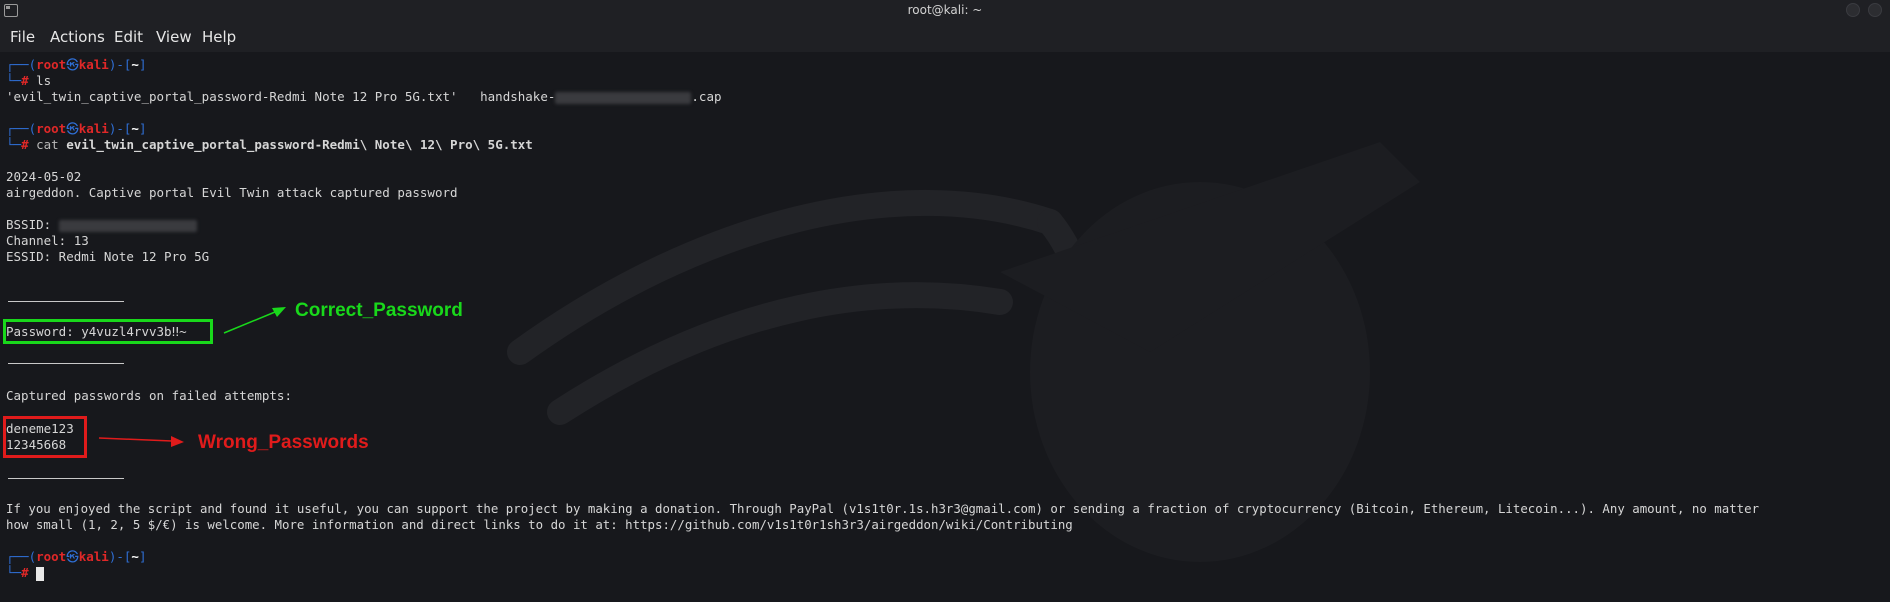 The image size is (1890, 602). I want to click on close-button, so click(1875, 10).